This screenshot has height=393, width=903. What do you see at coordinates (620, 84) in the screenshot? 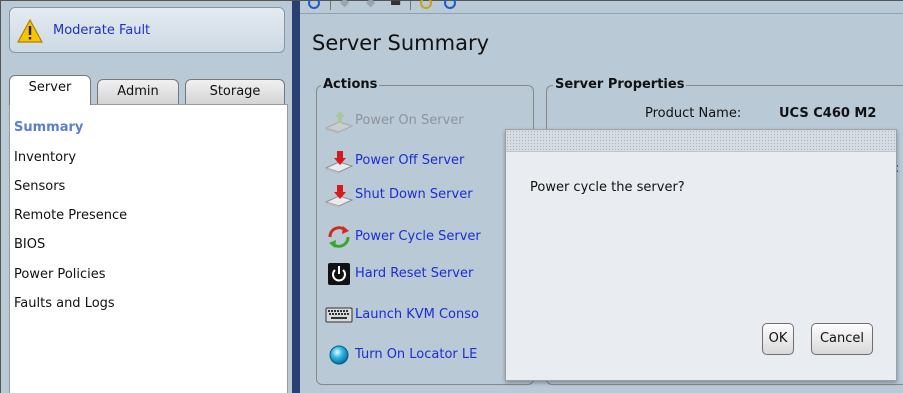
I see `server-properties-title: Server Properties` at bounding box center [620, 84].